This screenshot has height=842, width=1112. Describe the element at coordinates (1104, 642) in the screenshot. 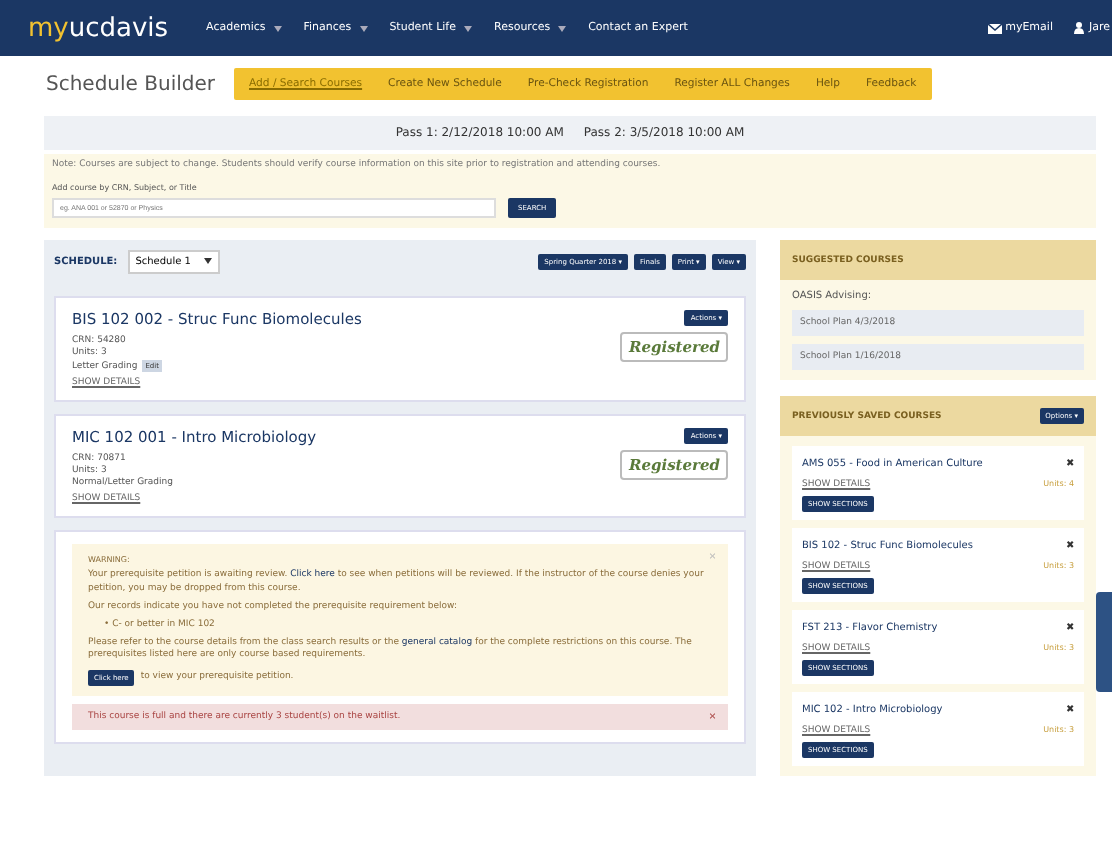

I see `side-tab` at that location.